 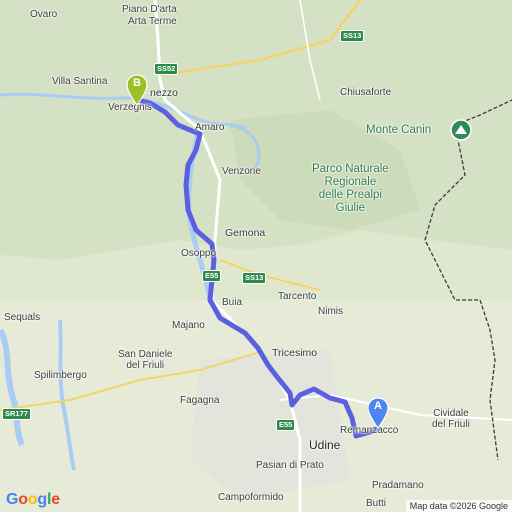 What do you see at coordinates (16, 414) in the screenshot?
I see `road-shield-sr177: SR177` at bounding box center [16, 414].